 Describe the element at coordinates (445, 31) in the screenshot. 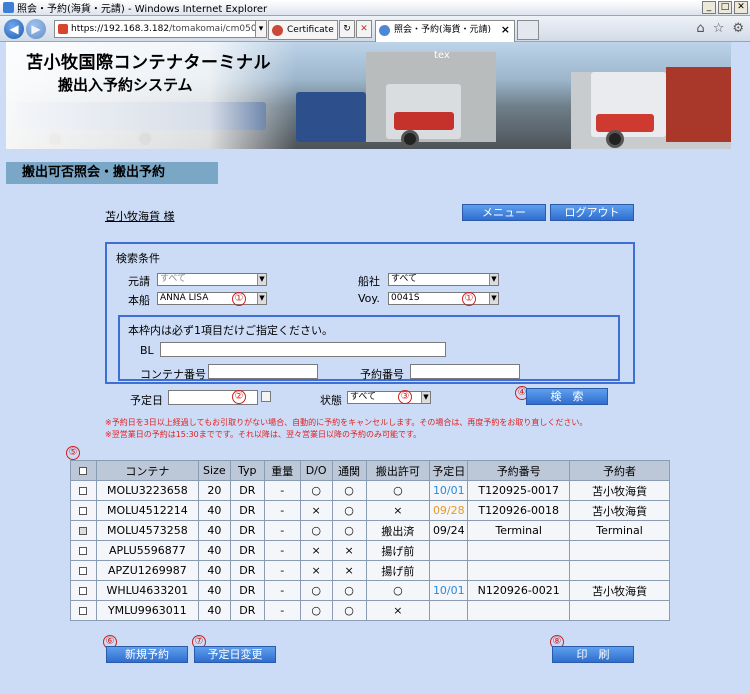

I see `tab-current-page: 照会・予約(海貨・元請) ×` at that location.